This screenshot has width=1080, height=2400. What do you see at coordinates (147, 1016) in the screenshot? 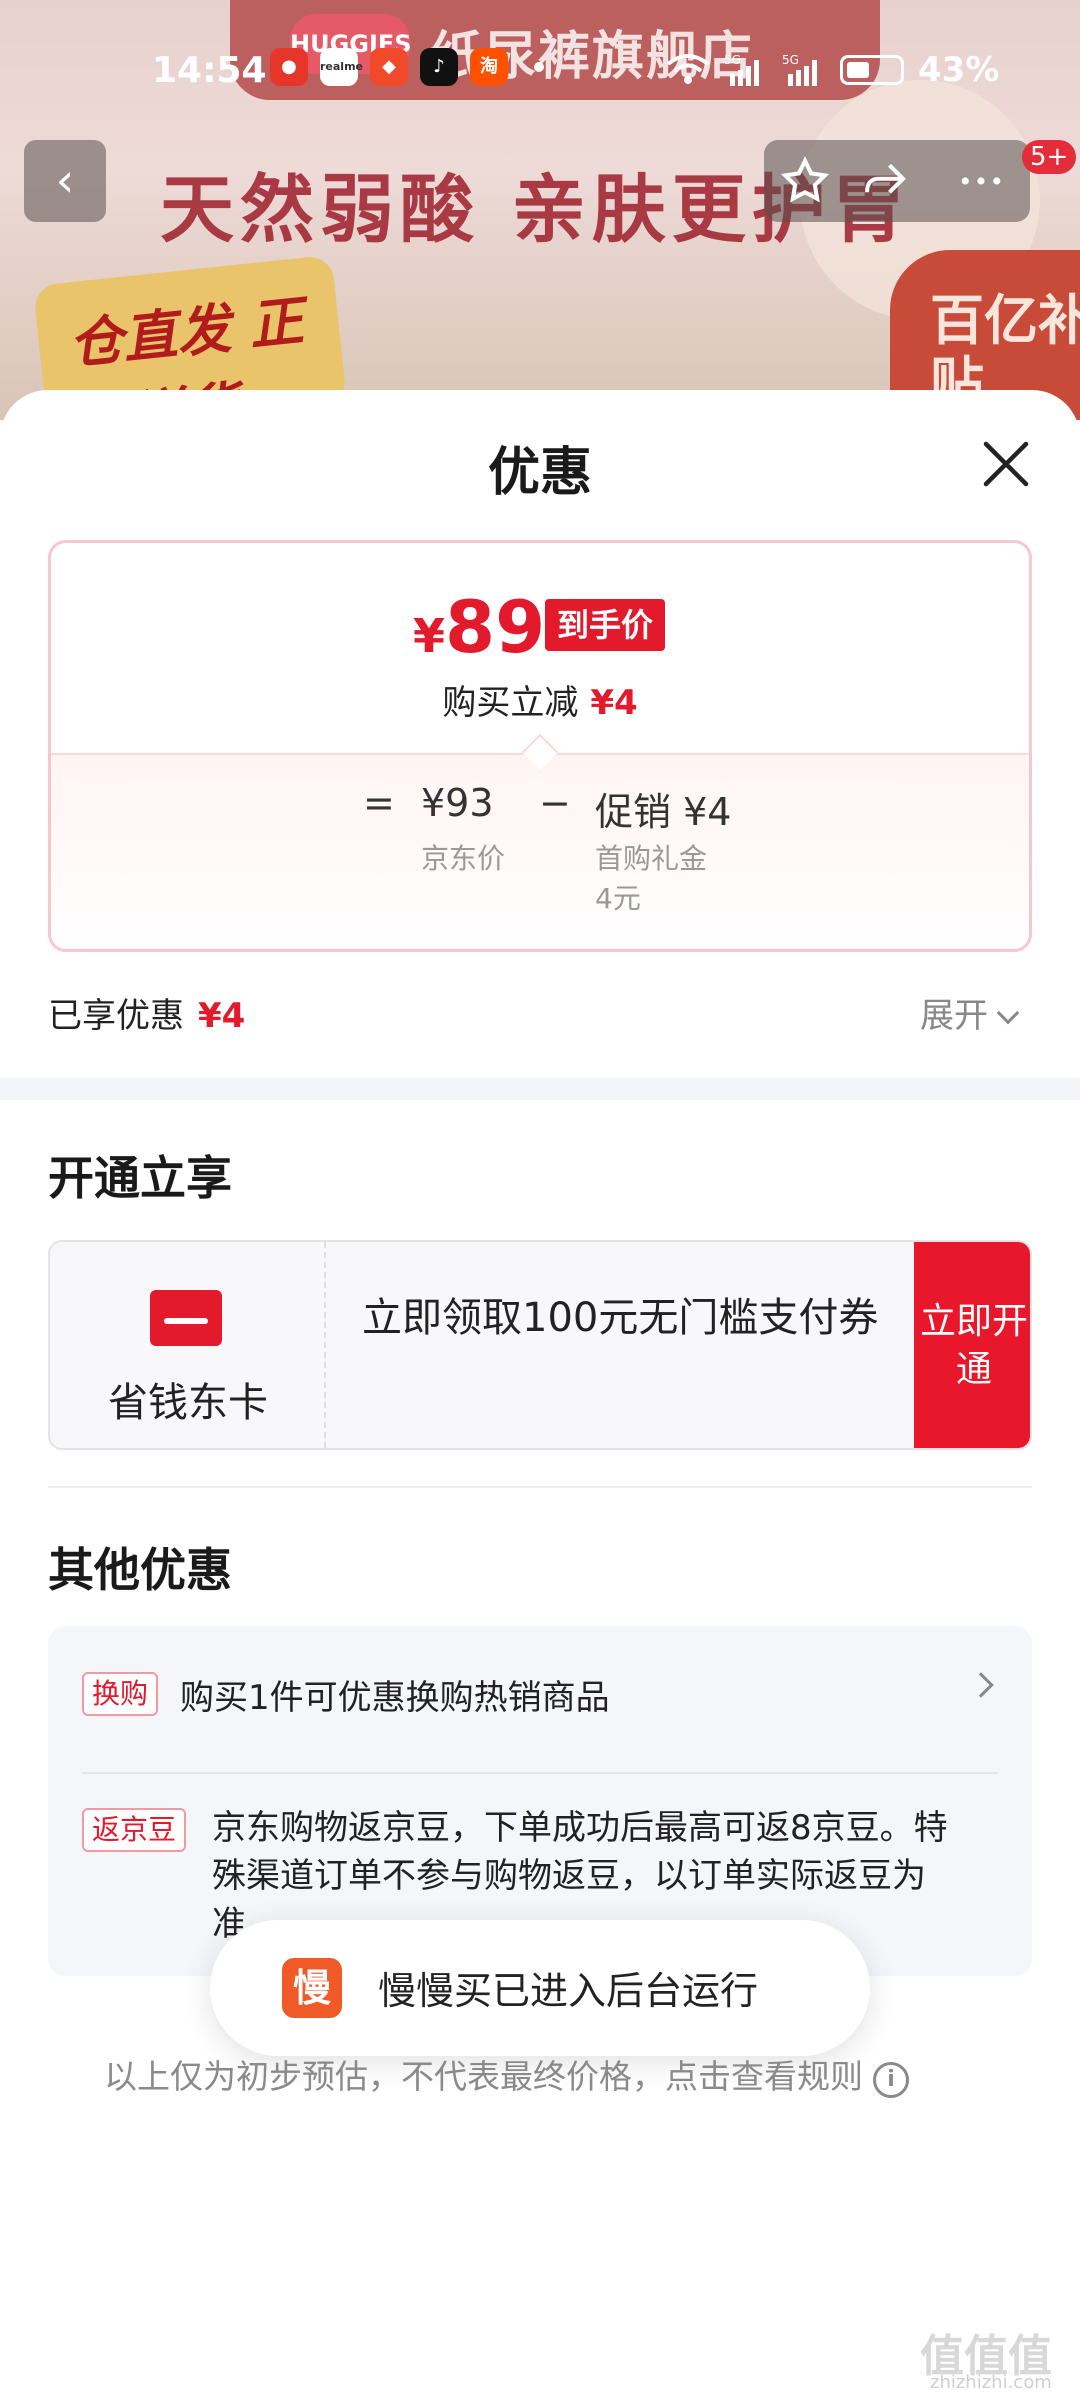
I see `enjoyed-discount: 已享优惠 ¥4` at bounding box center [147, 1016].